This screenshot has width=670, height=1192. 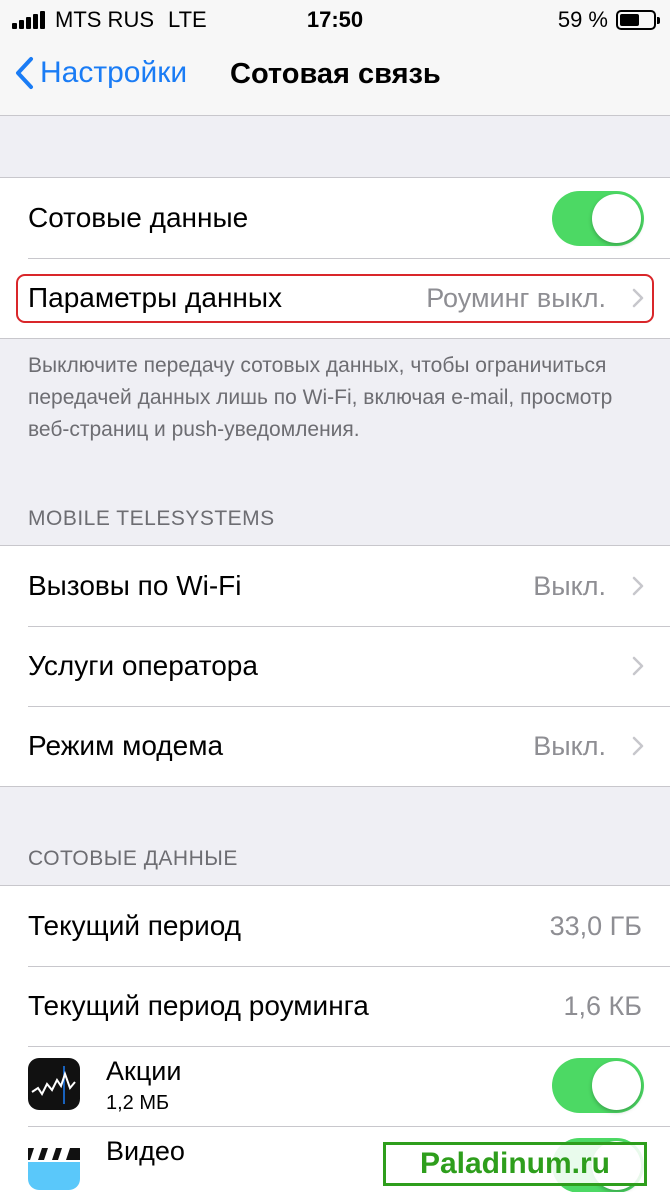 What do you see at coordinates (144, 1071) in the screenshot?
I see `app-name-stocks: Акции` at bounding box center [144, 1071].